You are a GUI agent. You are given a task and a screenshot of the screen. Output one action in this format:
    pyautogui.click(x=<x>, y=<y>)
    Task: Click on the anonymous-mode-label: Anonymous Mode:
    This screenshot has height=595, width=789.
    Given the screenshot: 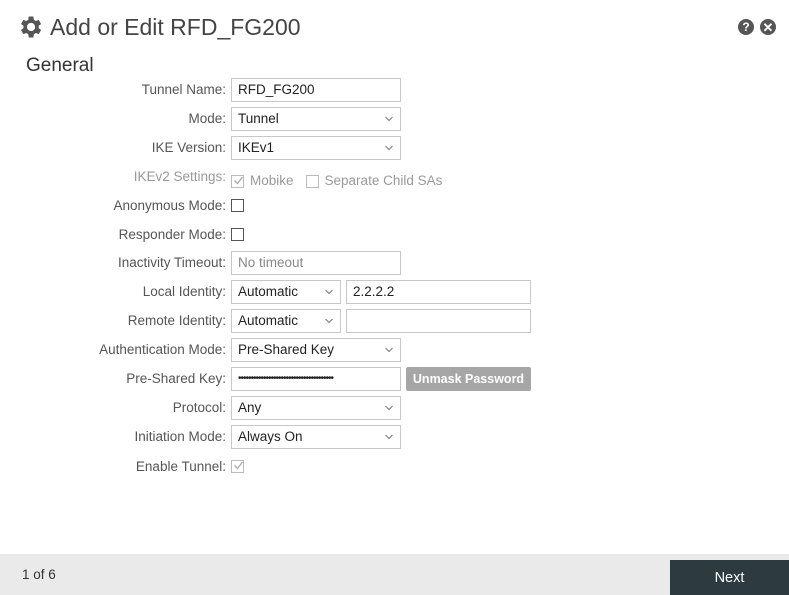 What is the action you would take?
    pyautogui.click(x=169, y=205)
    